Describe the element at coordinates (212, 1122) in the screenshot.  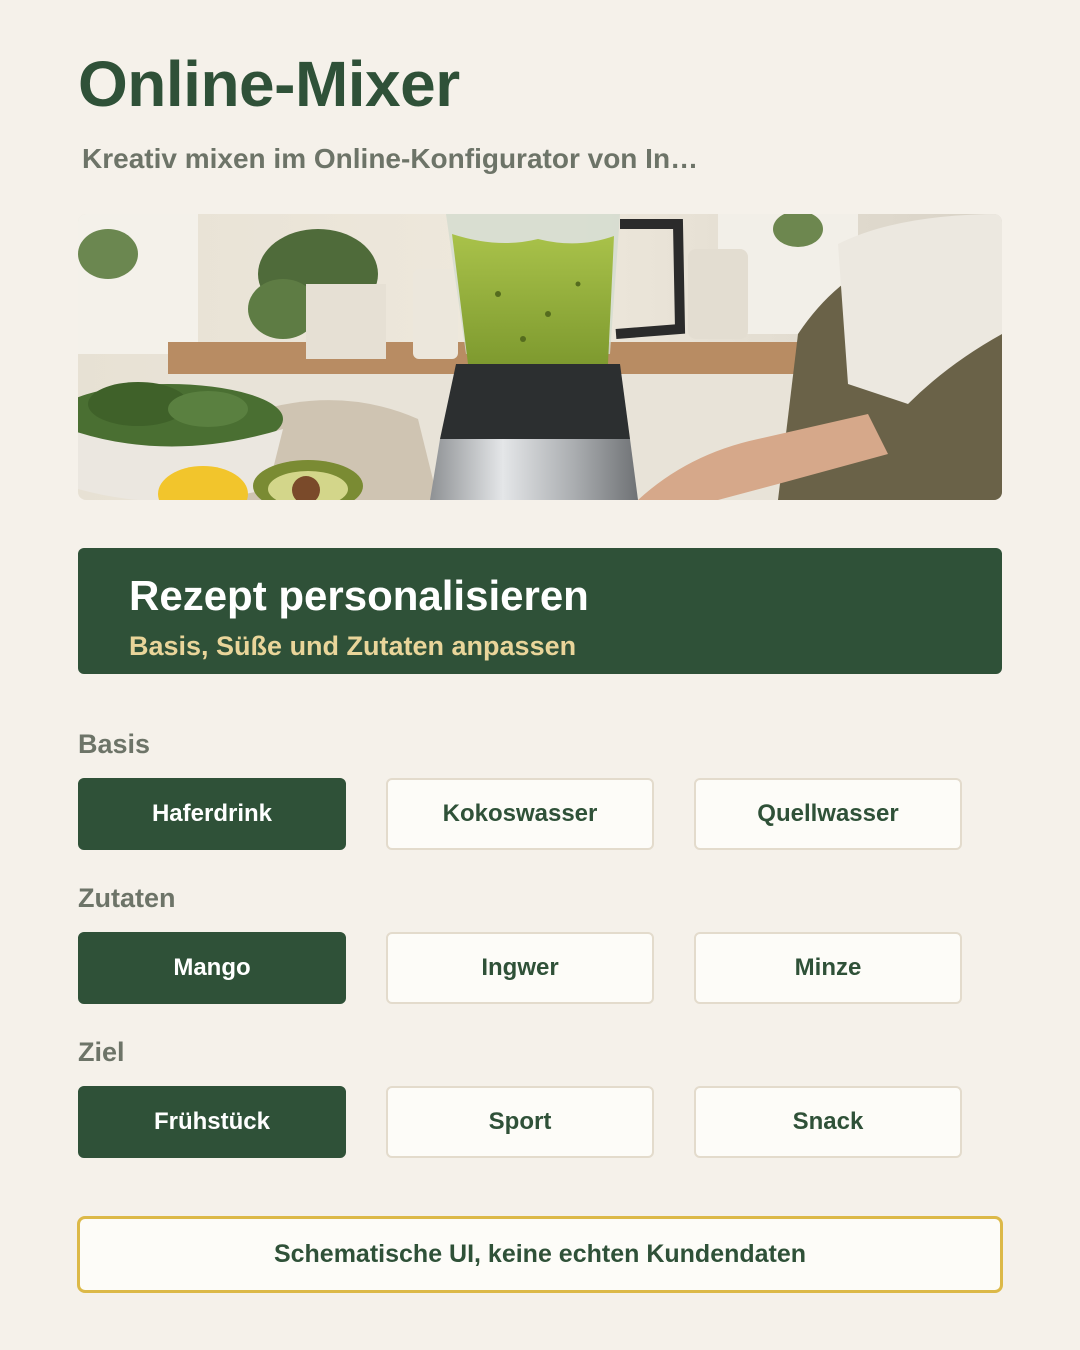
I see `option-fruehstueck: Frühstück` at that location.